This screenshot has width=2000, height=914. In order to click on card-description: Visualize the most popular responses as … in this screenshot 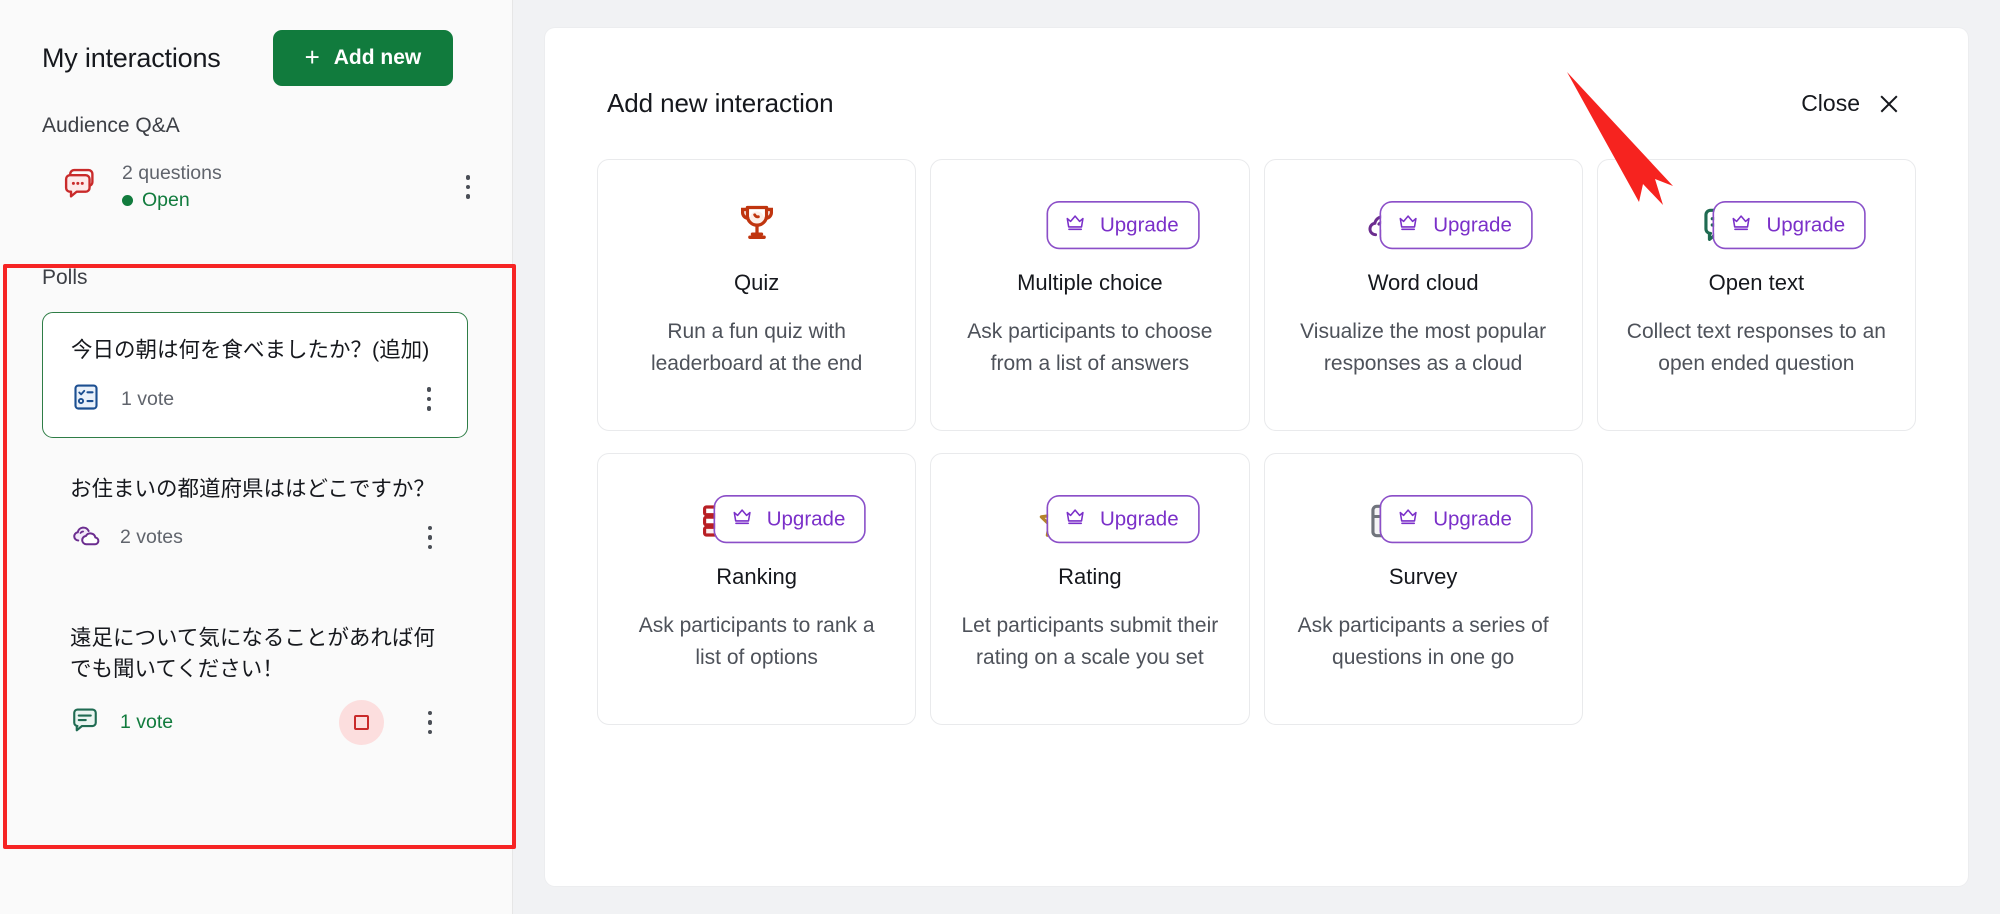, I will do `click(1423, 347)`.